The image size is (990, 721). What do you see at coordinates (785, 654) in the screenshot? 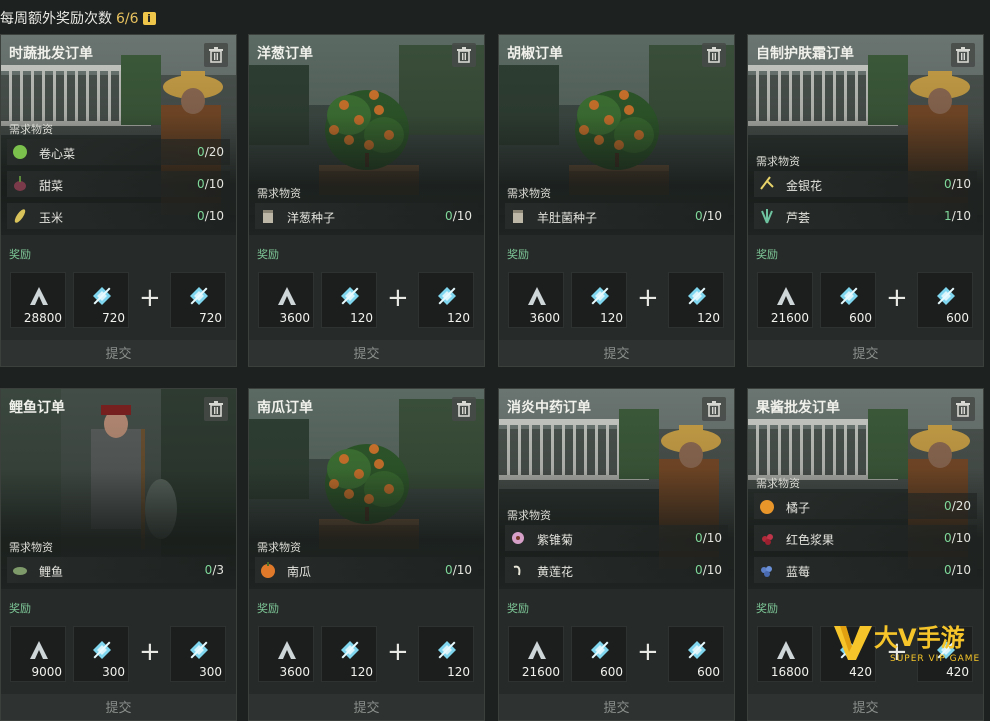
I see `reward-exp: 16800` at bounding box center [785, 654].